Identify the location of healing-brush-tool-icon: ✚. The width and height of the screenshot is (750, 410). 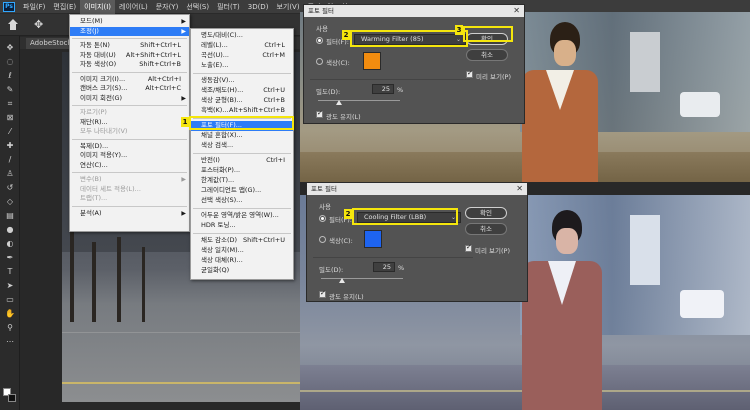
(10, 145).